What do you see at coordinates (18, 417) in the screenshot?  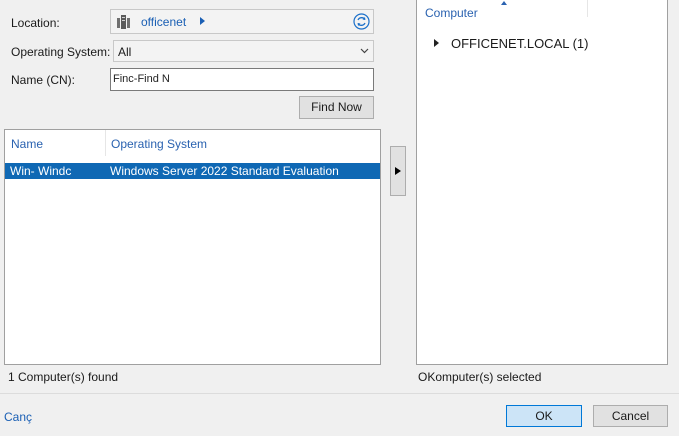 I see `cancel-link: Canç` at bounding box center [18, 417].